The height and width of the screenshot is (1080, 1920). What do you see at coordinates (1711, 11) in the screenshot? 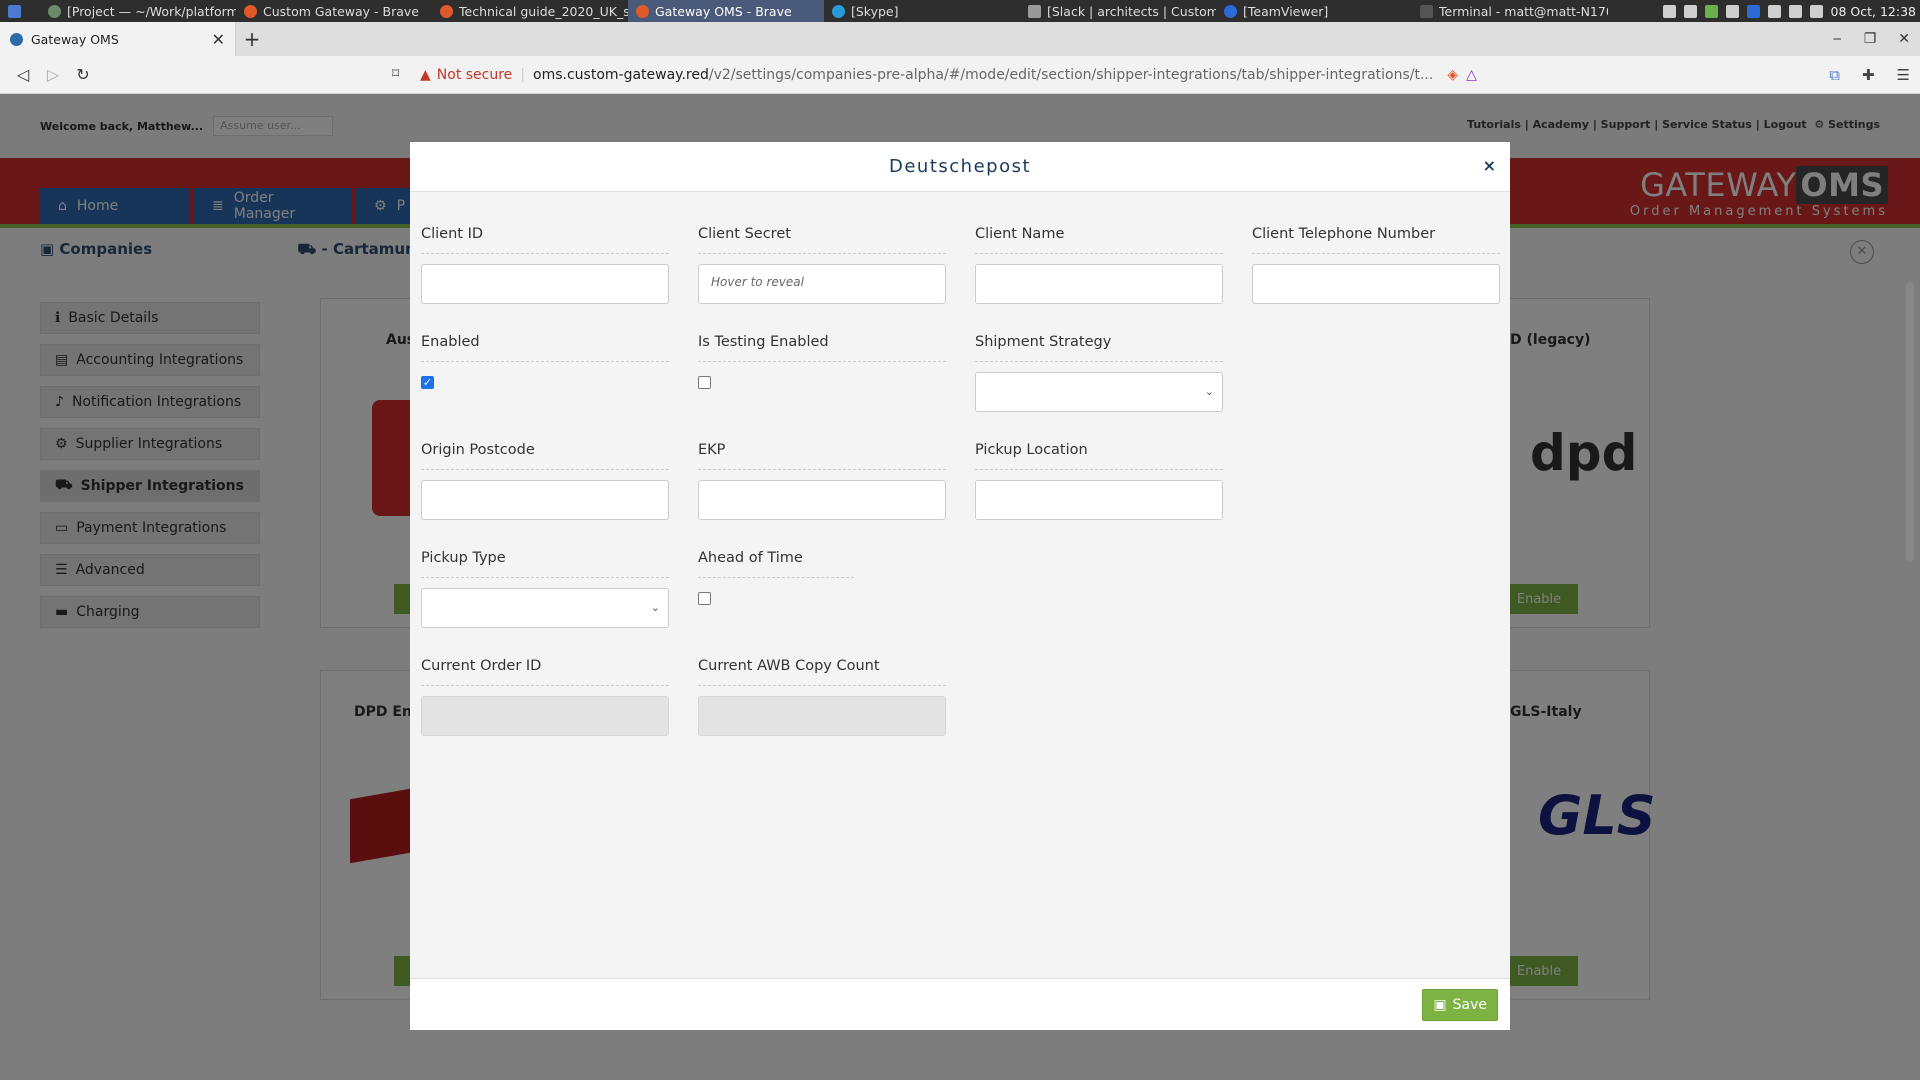
I see `check-icon` at bounding box center [1711, 11].